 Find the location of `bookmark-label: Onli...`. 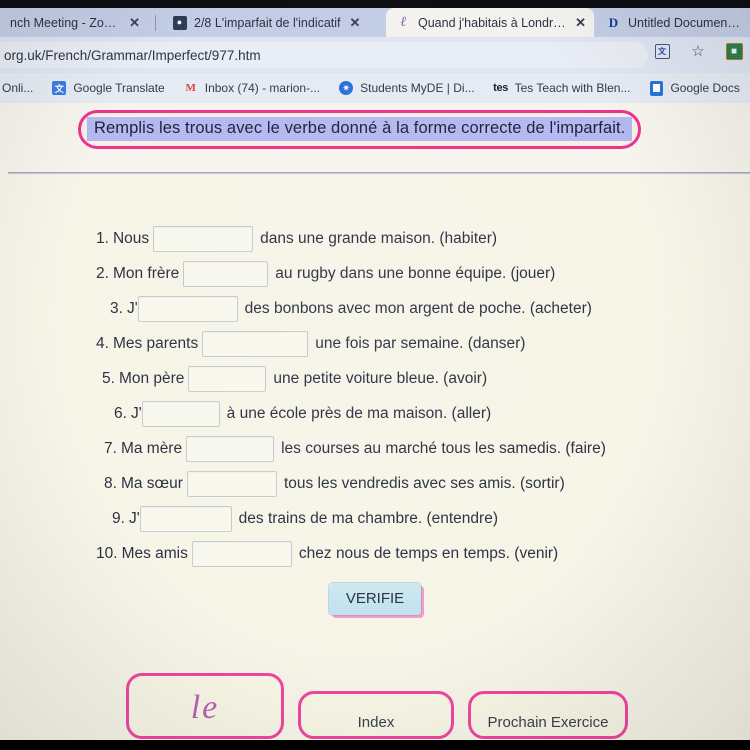

bookmark-label: Onli... is located at coordinates (18, 88).